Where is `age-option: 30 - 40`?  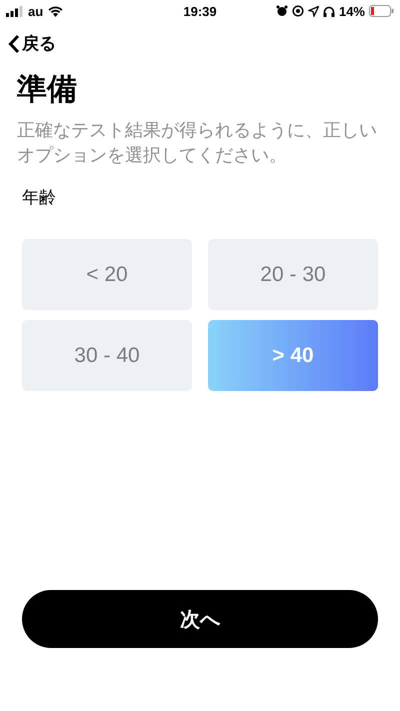 age-option: 30 - 40 is located at coordinates (107, 355).